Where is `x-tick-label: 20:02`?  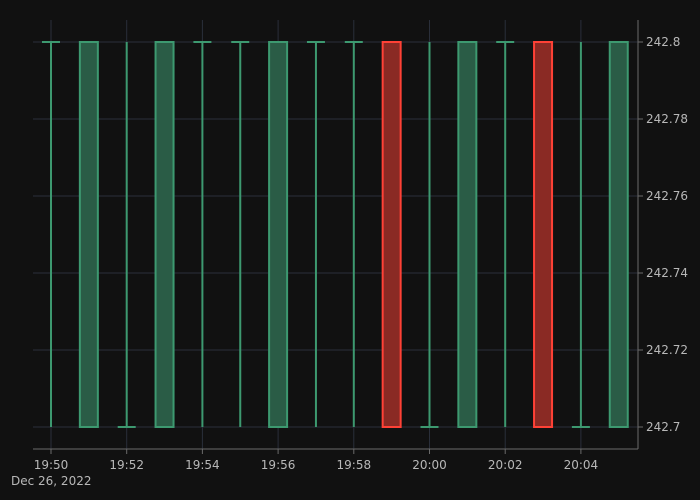
x-tick-label: 20:02 is located at coordinates (505, 465).